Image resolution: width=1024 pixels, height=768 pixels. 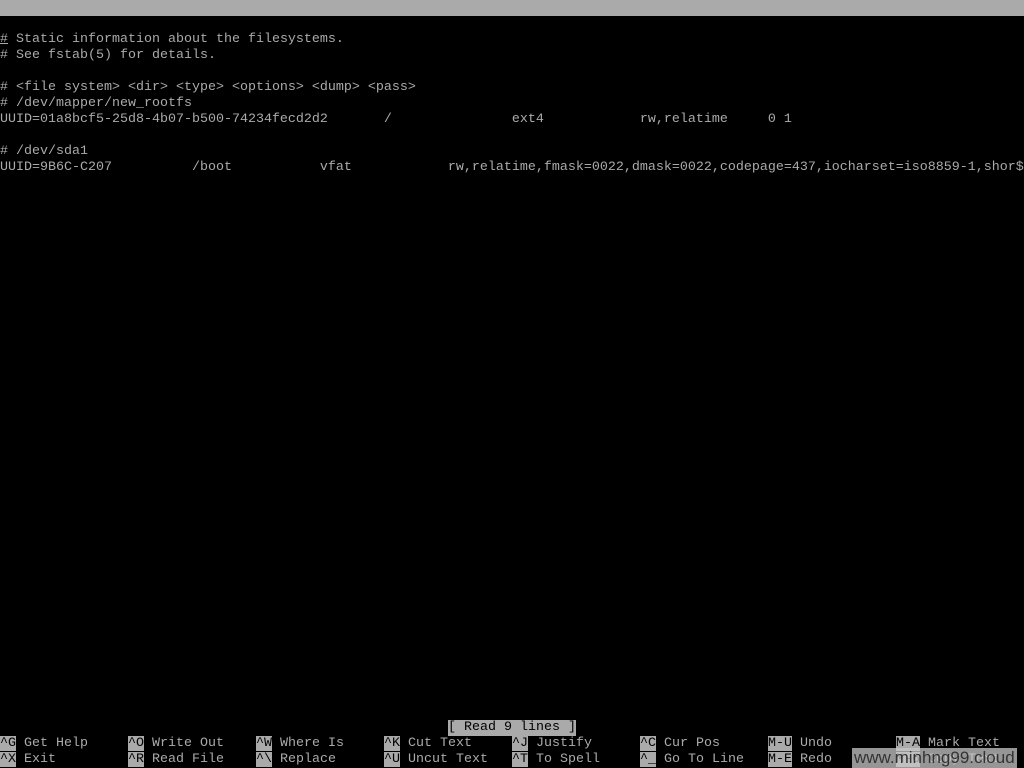 What do you see at coordinates (816, 743) in the screenshot?
I see `shortcut-label: Undo` at bounding box center [816, 743].